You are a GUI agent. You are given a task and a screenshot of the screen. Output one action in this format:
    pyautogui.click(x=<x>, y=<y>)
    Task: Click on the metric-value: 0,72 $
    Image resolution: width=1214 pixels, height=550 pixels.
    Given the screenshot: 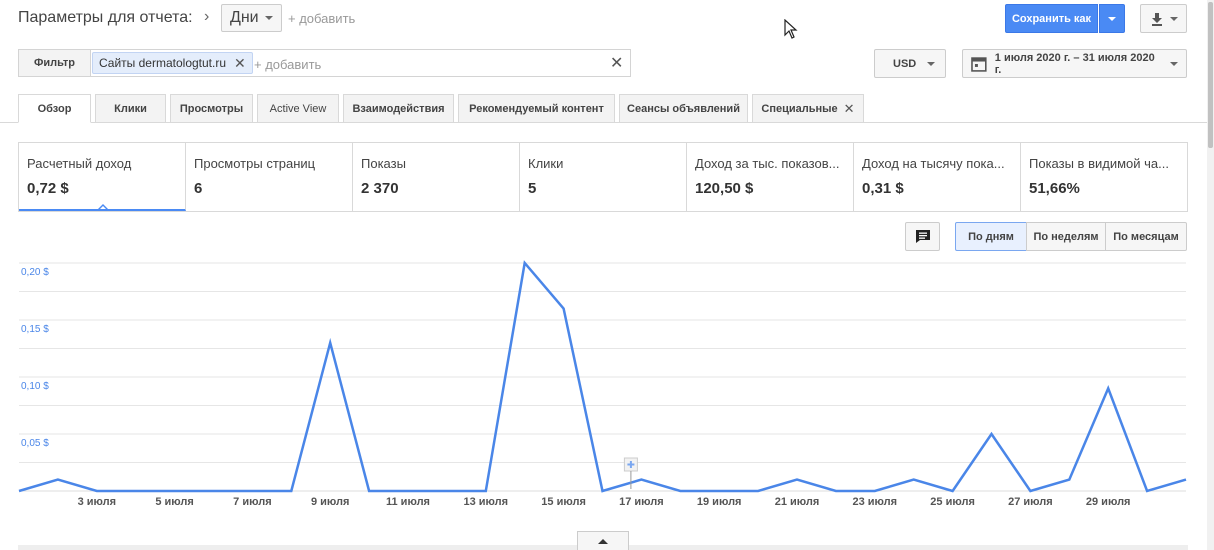 What is the action you would take?
    pyautogui.click(x=48, y=188)
    